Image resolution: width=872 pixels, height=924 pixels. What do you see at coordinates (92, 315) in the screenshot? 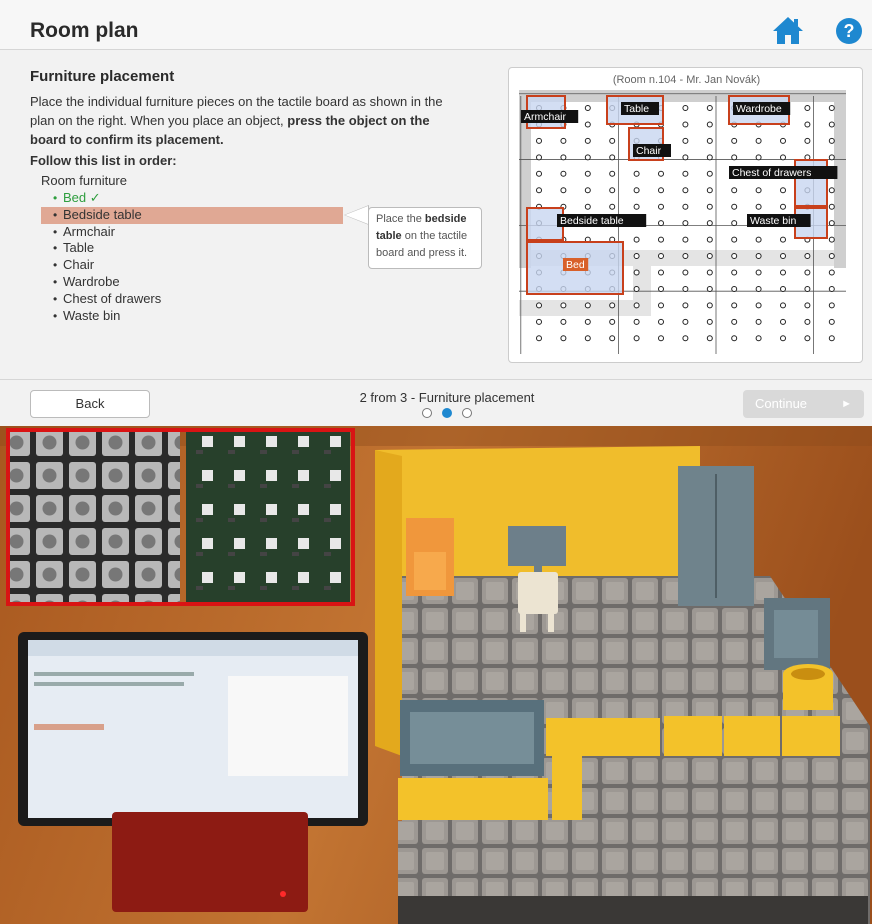
I see `furniture-list-item-label: Waste bin` at bounding box center [92, 315].